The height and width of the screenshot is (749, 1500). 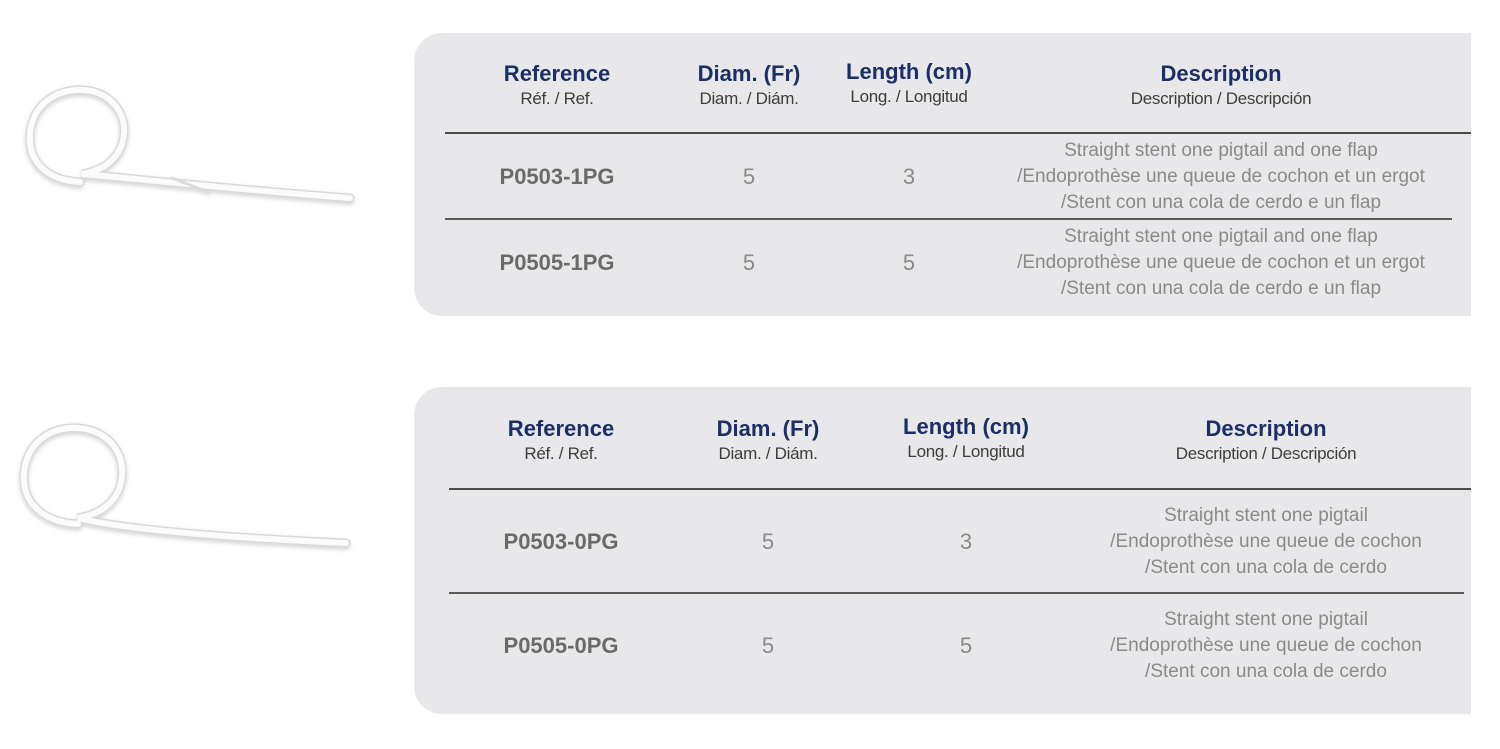 What do you see at coordinates (186, 490) in the screenshot?
I see `pigtail-stent-image` at bounding box center [186, 490].